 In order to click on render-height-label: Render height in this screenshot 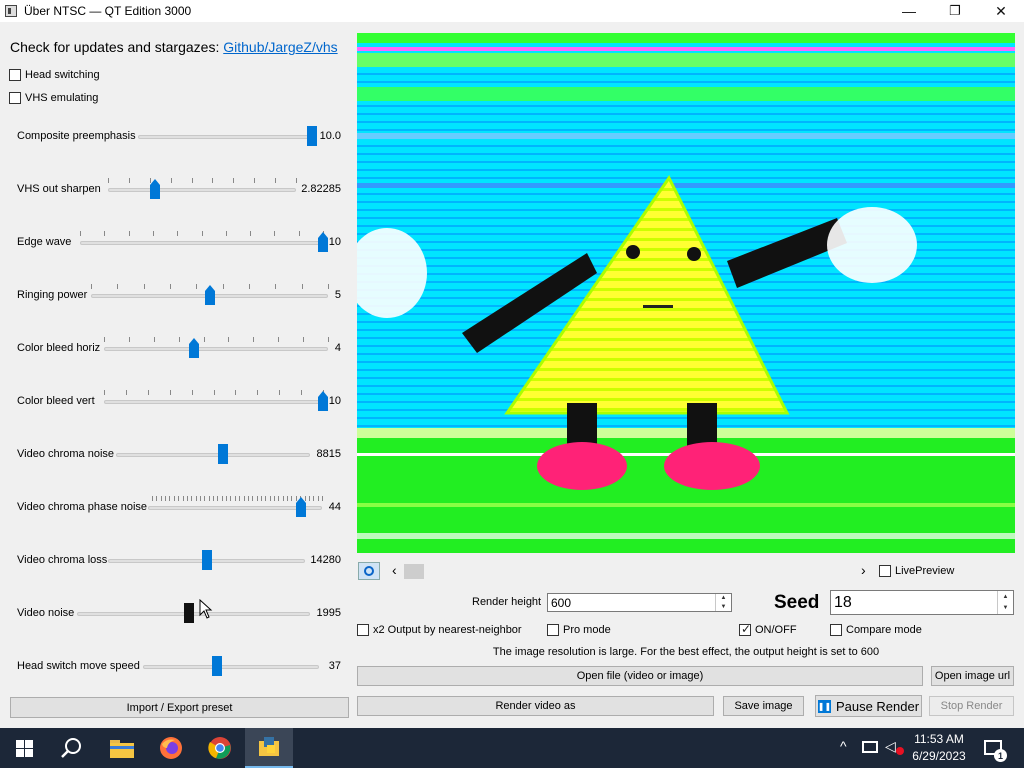, I will do `click(507, 602)`.